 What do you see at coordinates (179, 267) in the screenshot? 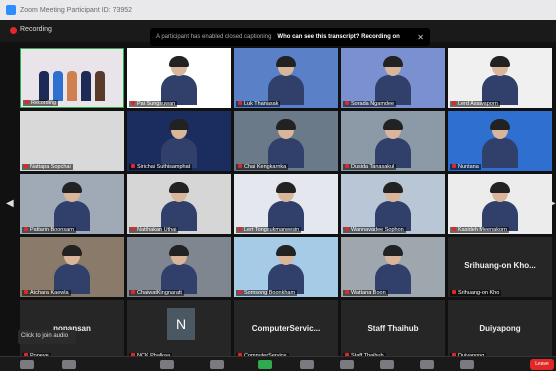
I see `participant-tile: ChaiwatKingnaratt` at bounding box center [179, 267].